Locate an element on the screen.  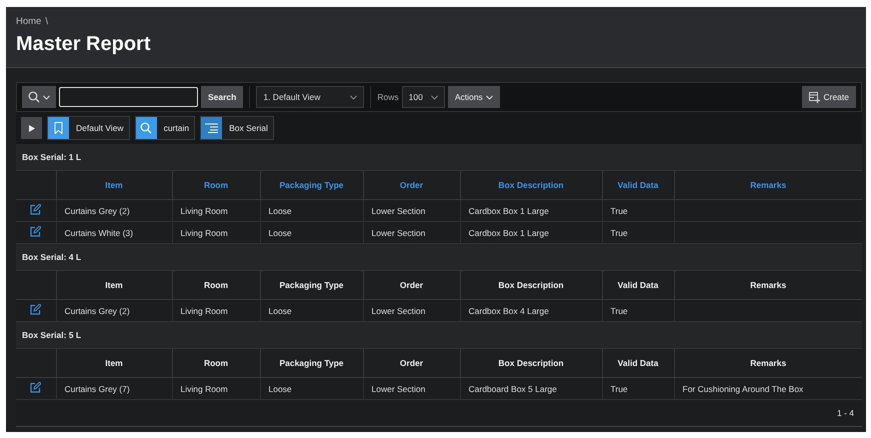
page-title: Master Report is located at coordinates (84, 44).